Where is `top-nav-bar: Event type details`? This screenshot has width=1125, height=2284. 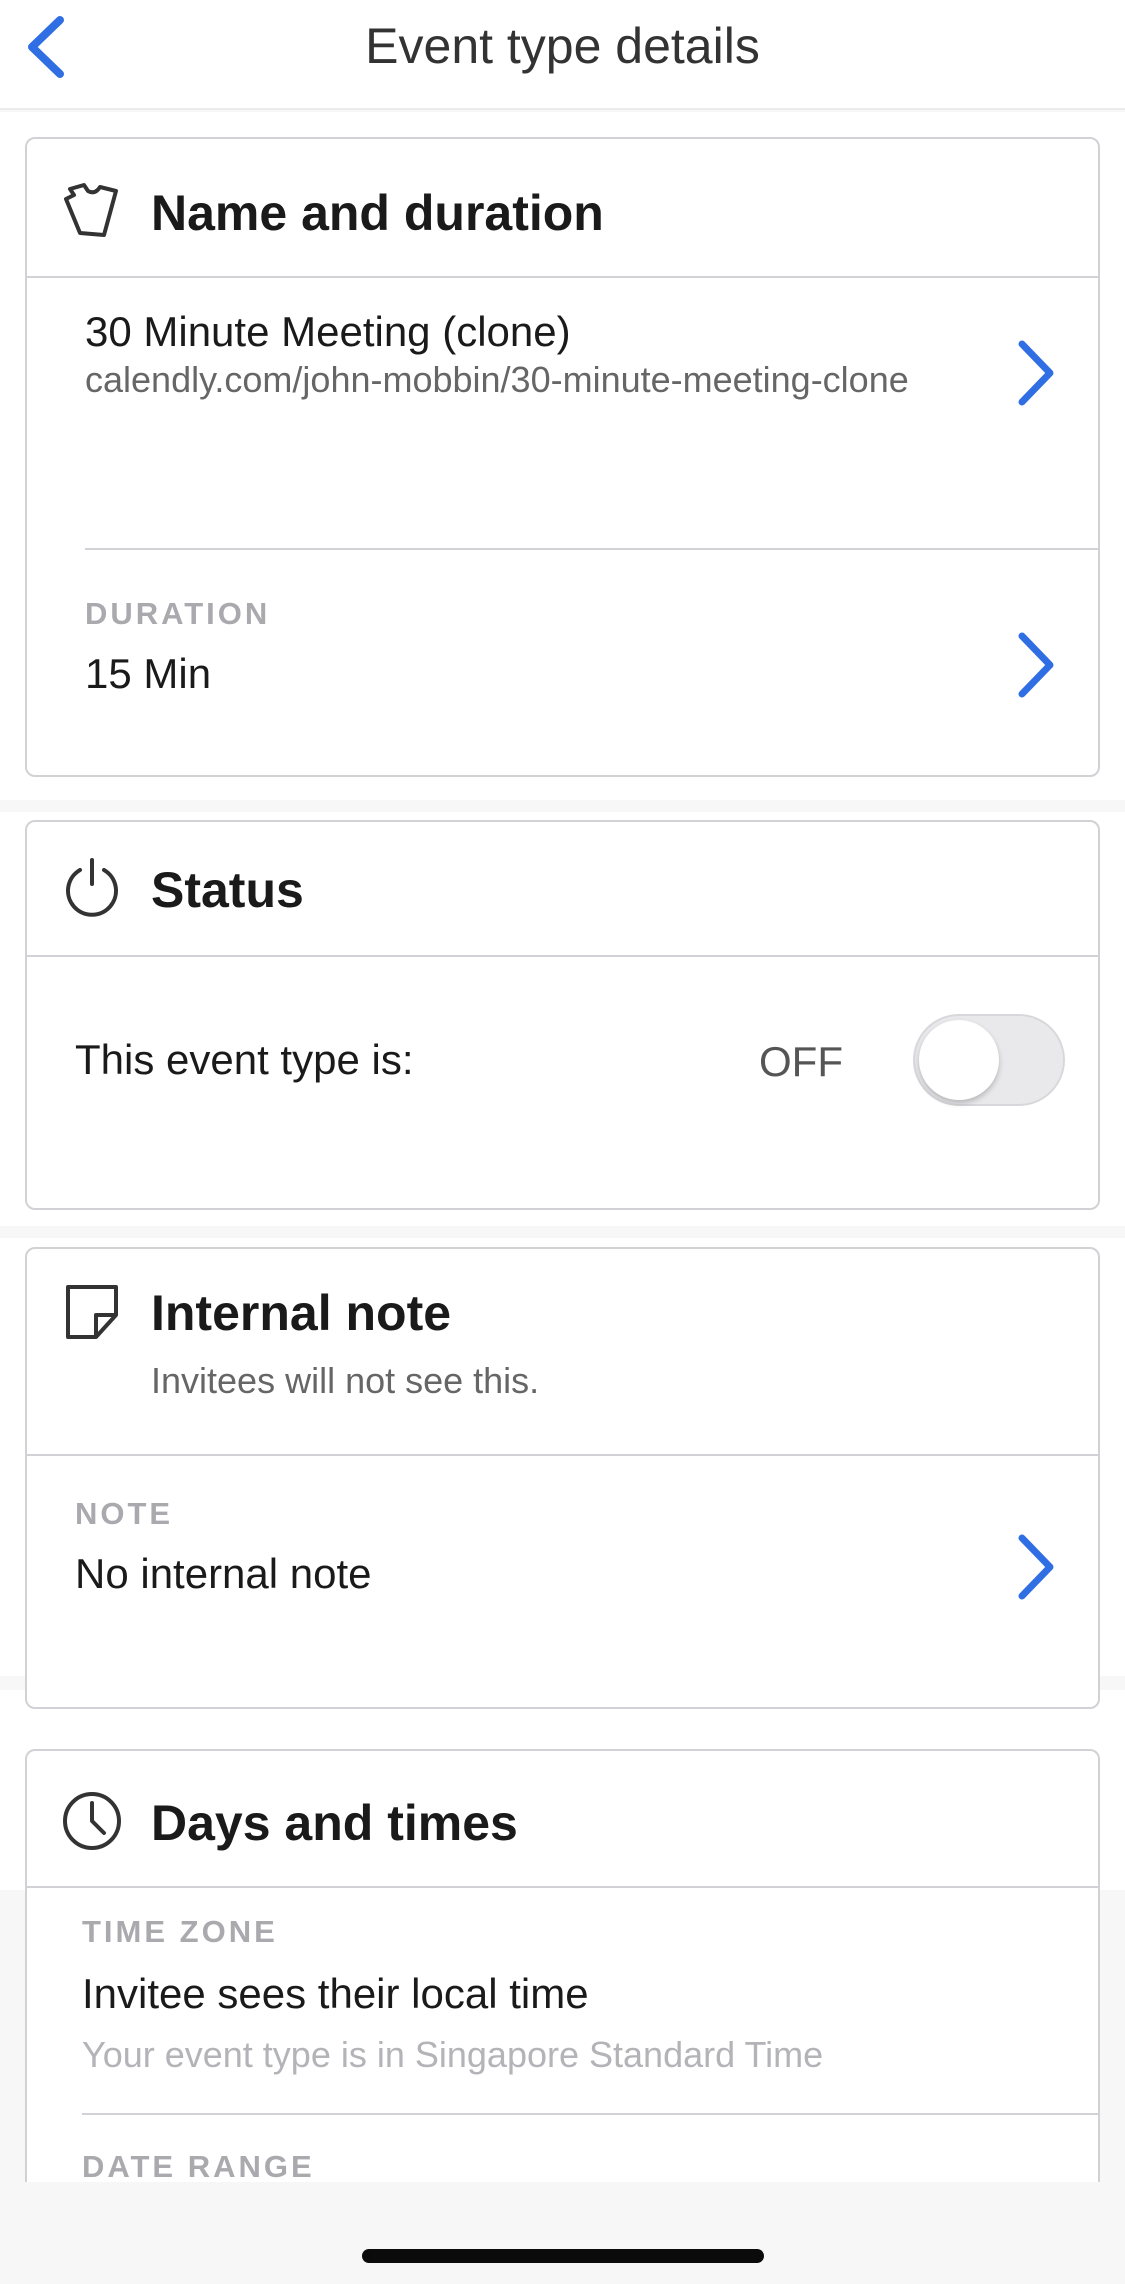 top-nav-bar: Event type details is located at coordinates (562, 55).